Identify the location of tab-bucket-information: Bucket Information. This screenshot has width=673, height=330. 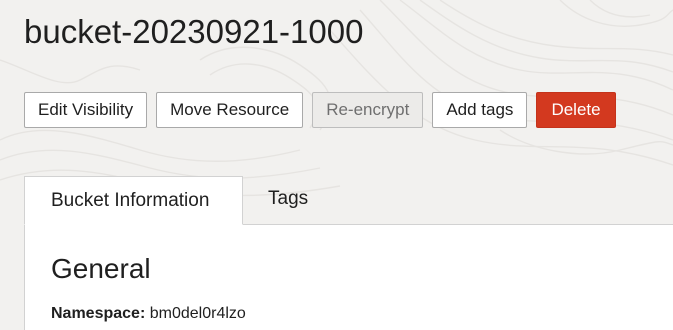
(133, 200).